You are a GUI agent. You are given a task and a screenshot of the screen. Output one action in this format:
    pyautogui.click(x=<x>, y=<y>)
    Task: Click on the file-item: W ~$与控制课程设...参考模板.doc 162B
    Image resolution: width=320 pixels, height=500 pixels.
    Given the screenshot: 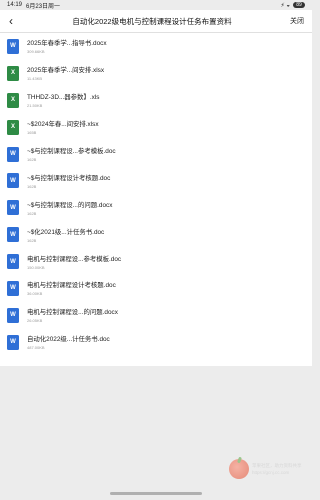 What is the action you would take?
    pyautogui.click(x=156, y=154)
    